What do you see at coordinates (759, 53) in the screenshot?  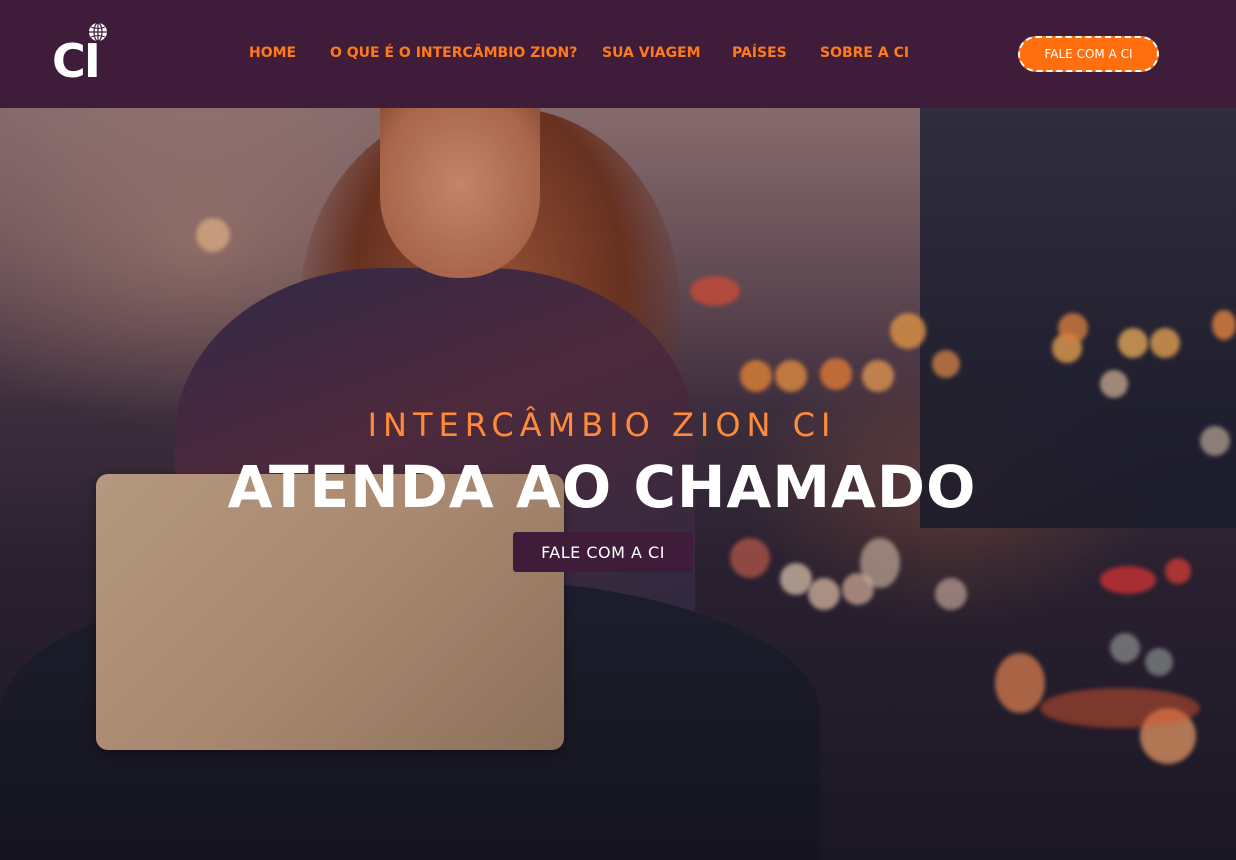 I see `nav-paises: PAÍSES` at bounding box center [759, 53].